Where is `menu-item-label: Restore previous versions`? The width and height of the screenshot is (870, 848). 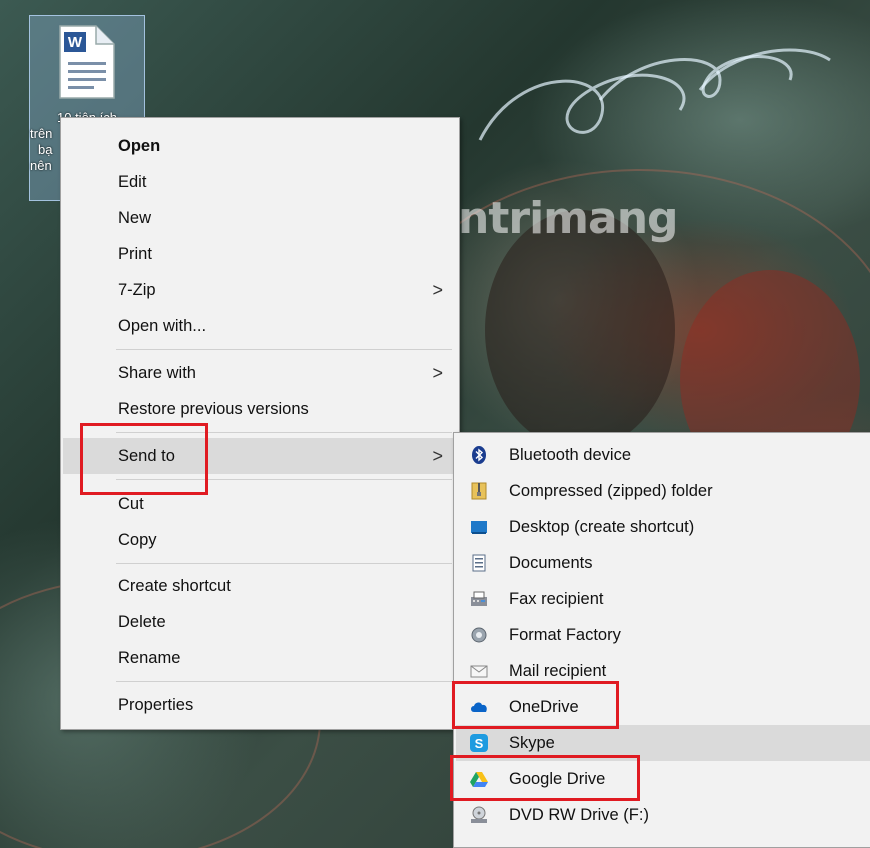
menu-item-label: Restore previous versions is located at coordinates (213, 409).